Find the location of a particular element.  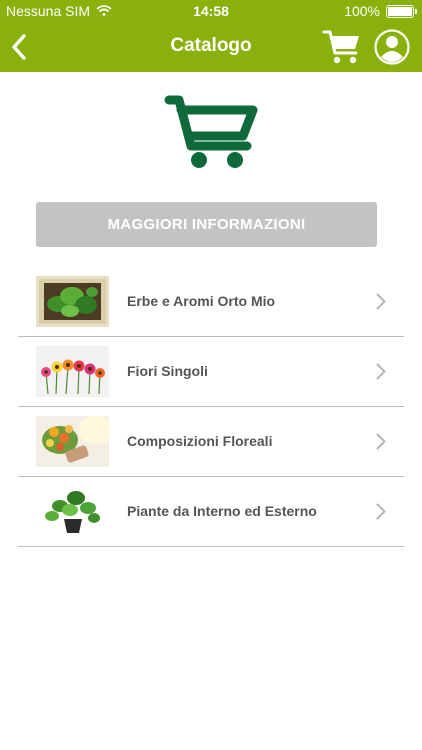

catalog-cart-icon is located at coordinates (211, 133).